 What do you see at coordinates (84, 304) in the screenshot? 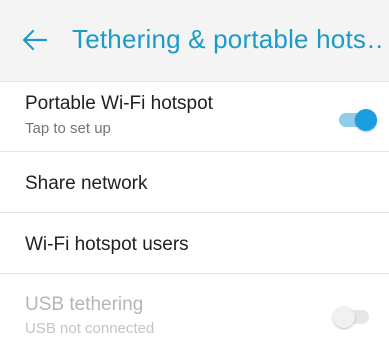
I see `item-label: USB tethering` at bounding box center [84, 304].